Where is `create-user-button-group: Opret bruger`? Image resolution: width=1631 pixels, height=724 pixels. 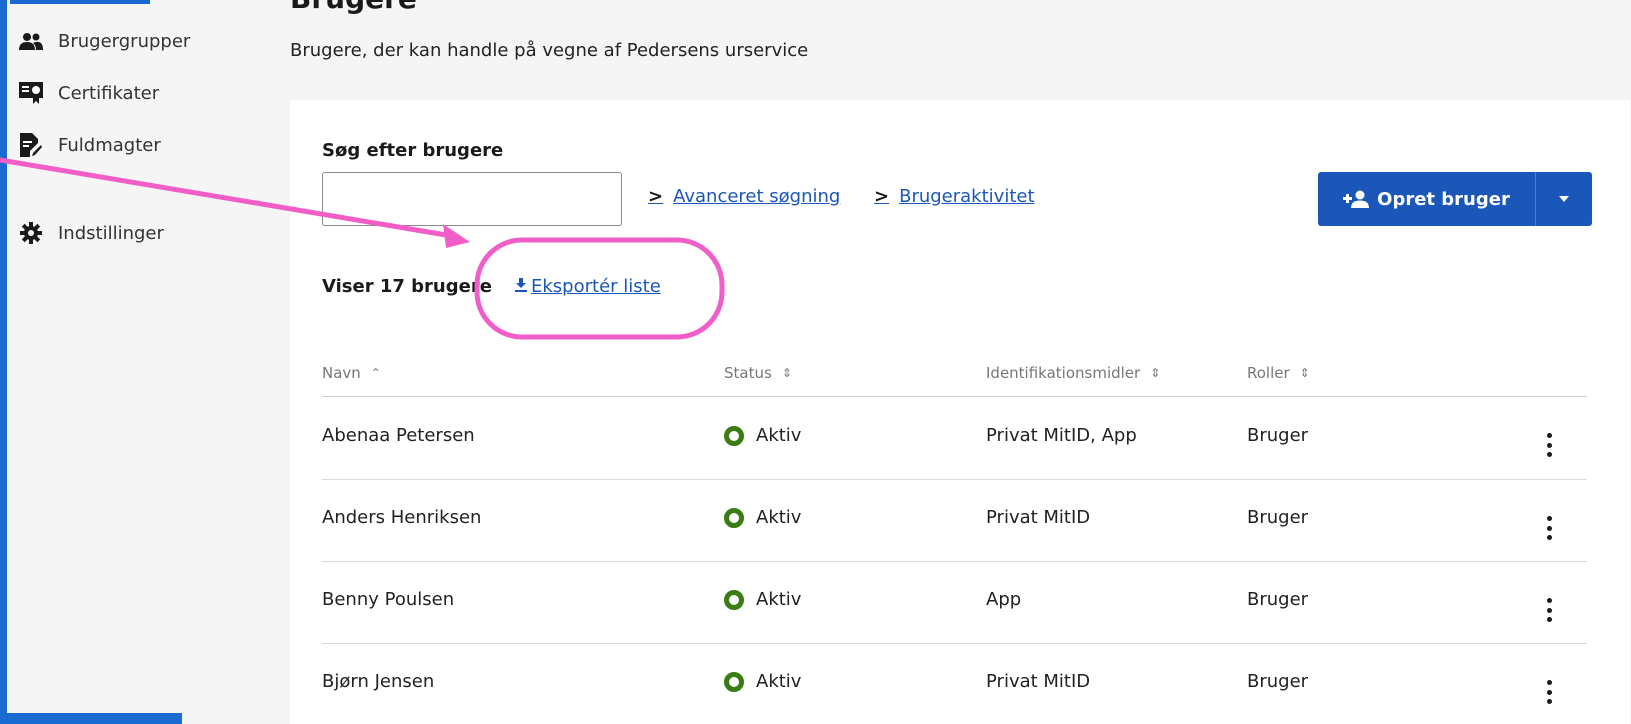 create-user-button-group: Opret bruger is located at coordinates (1455, 199).